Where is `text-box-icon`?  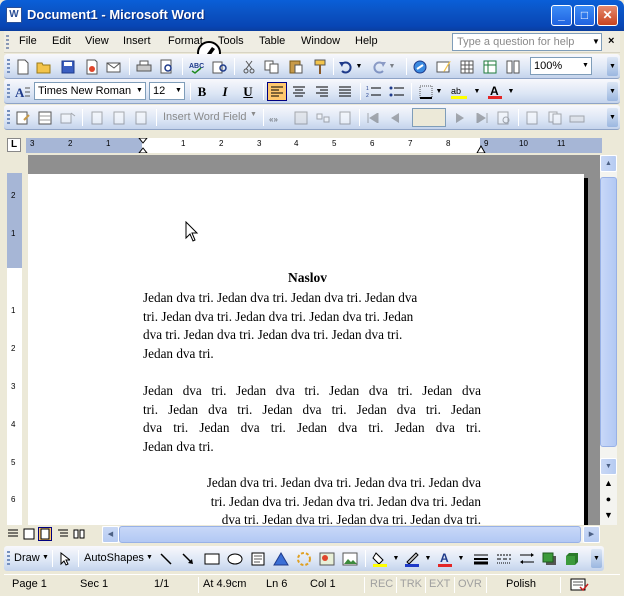 text-box-icon is located at coordinates (258, 558).